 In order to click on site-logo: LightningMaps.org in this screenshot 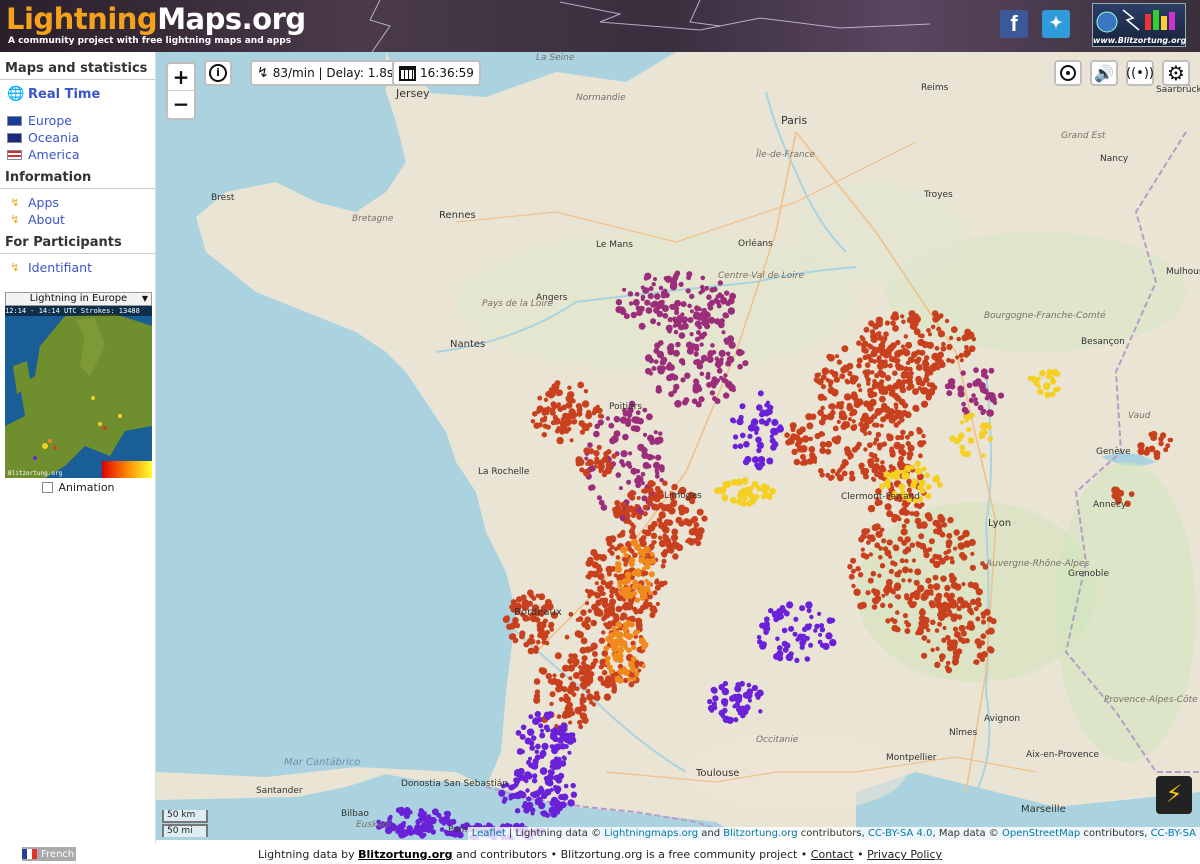, I will do `click(156, 19)`.